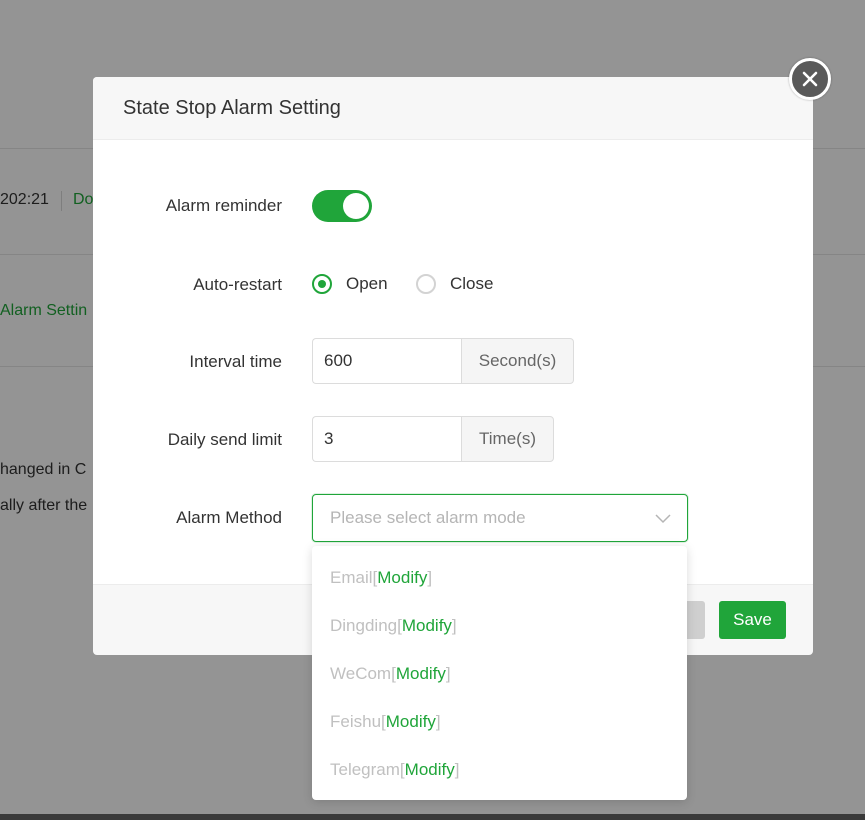 This screenshot has height=820, width=865. I want to click on radio-open: Open, so click(350, 284).